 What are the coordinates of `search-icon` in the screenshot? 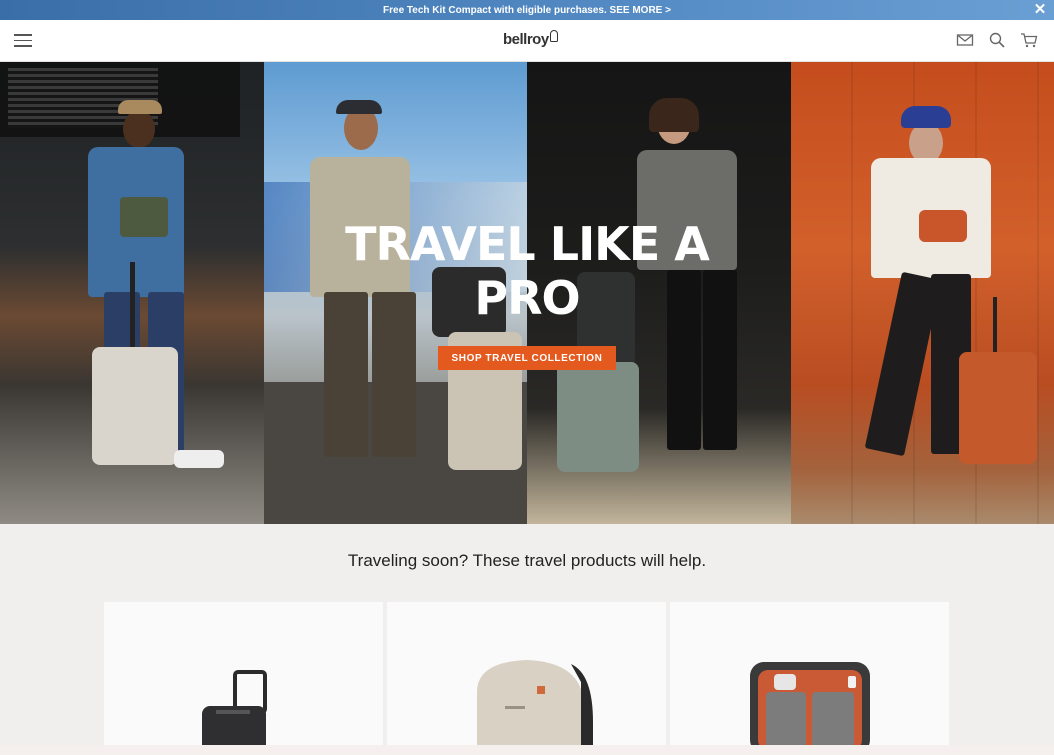 It's located at (997, 40).